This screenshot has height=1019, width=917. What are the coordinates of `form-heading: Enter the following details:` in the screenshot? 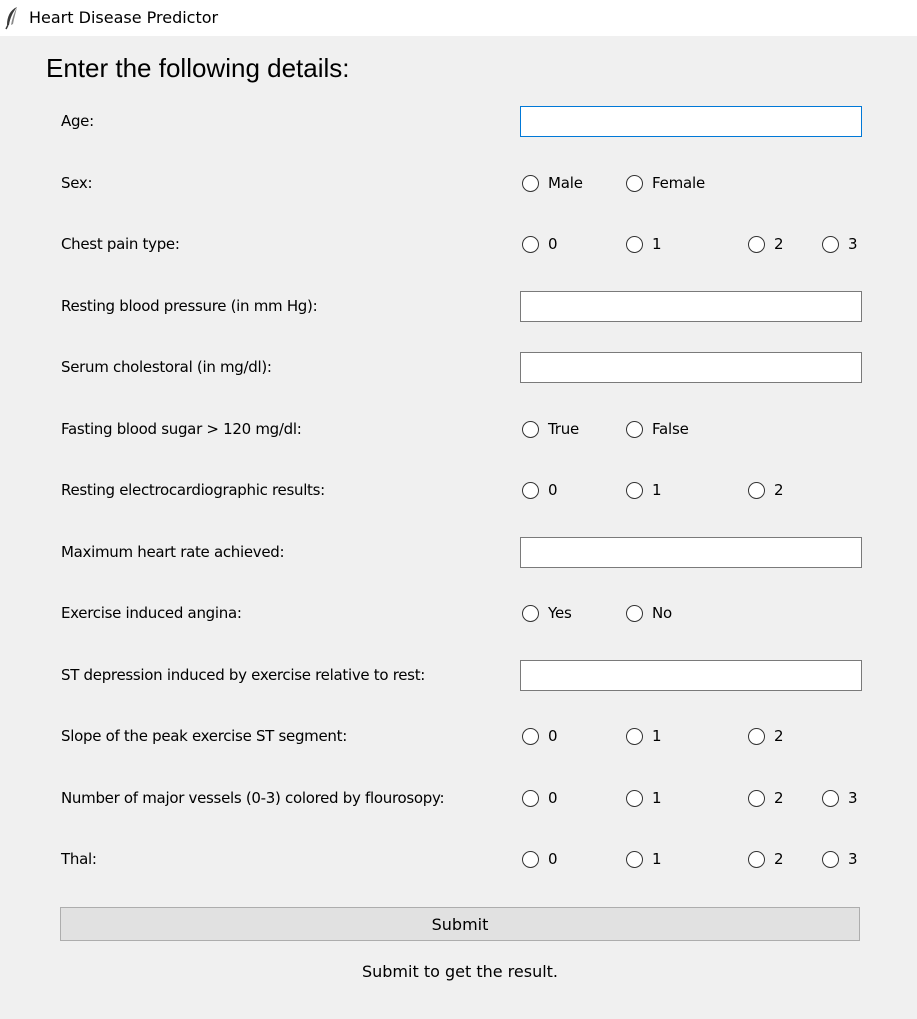 It's located at (198, 68).